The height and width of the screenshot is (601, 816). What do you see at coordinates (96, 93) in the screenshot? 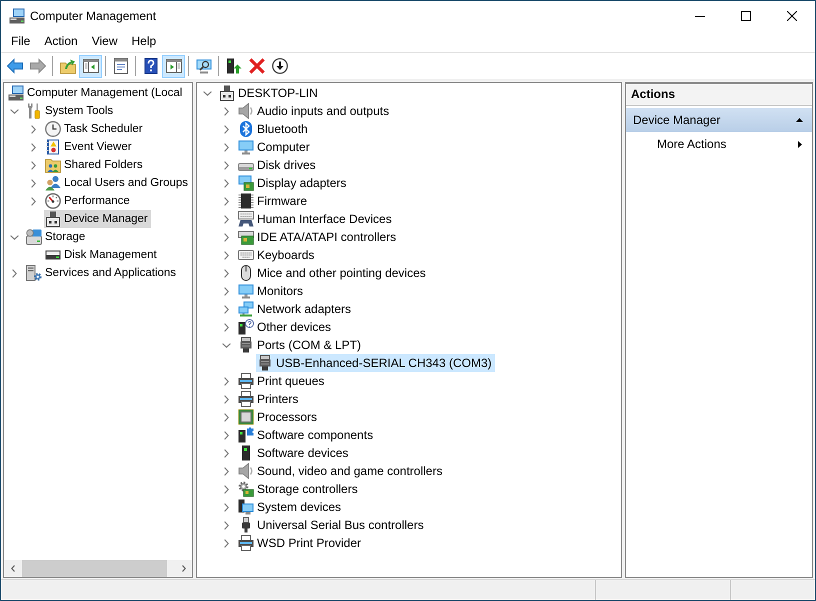
I see `tree-item: Computer Management (Local` at bounding box center [96, 93].